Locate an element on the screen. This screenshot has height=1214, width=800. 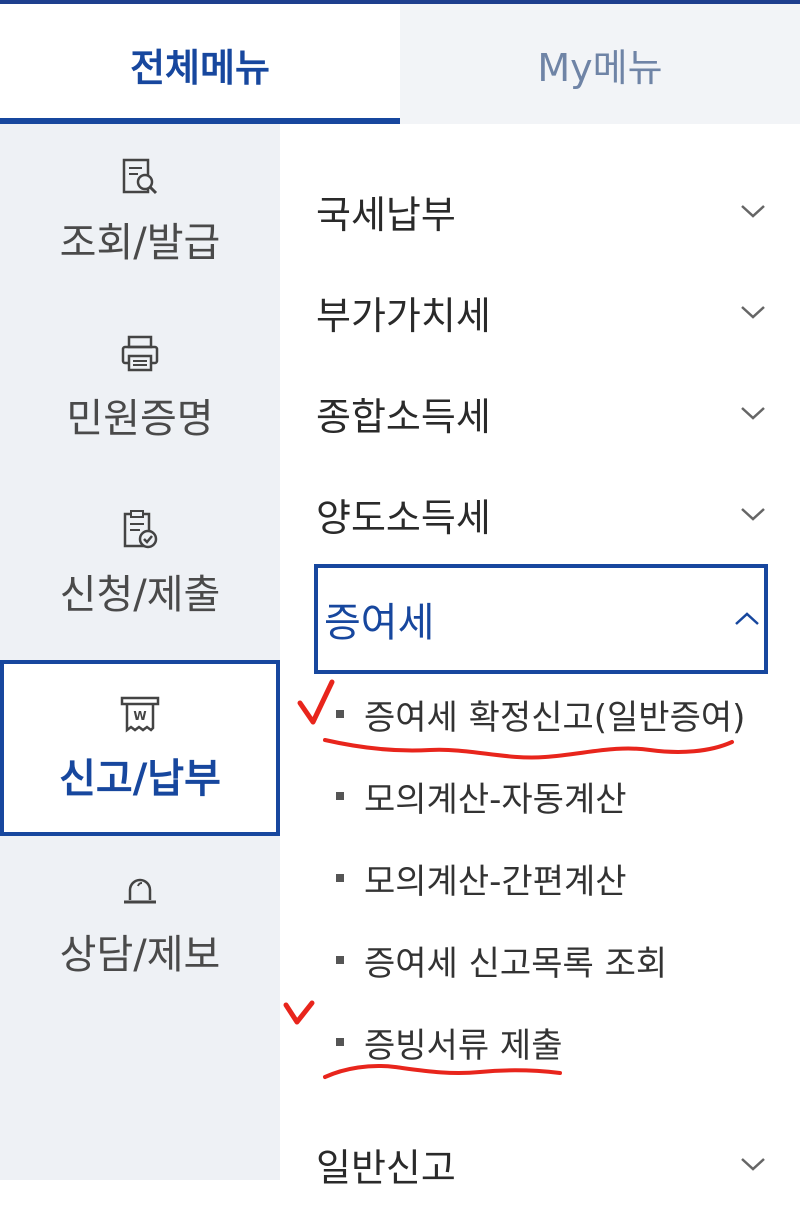
submenu-simple-calc: 모의계산-간편계산 is located at coordinates (481, 878).